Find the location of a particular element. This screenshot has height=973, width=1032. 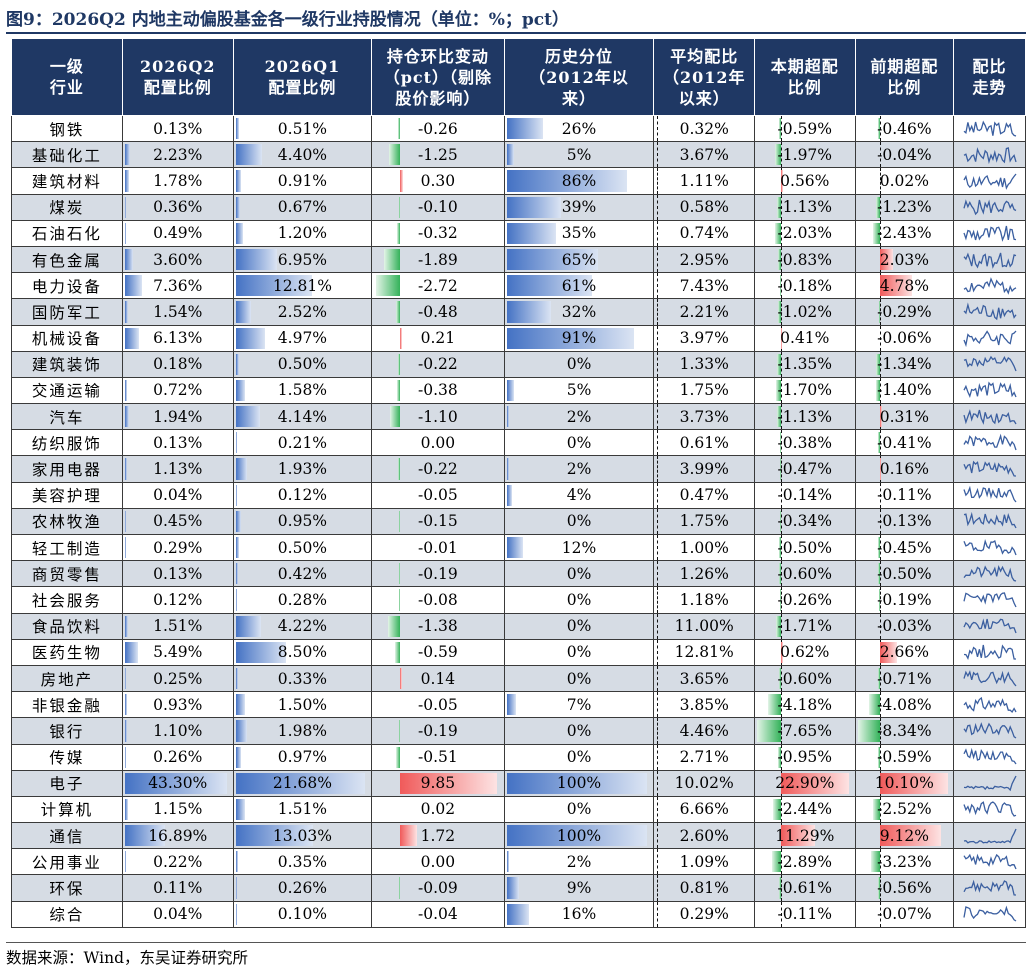

table-row: 通信 16.89% 13.03% 1.72 100% 2.60% 11.29% 9.12% is located at coordinates (518, 836).